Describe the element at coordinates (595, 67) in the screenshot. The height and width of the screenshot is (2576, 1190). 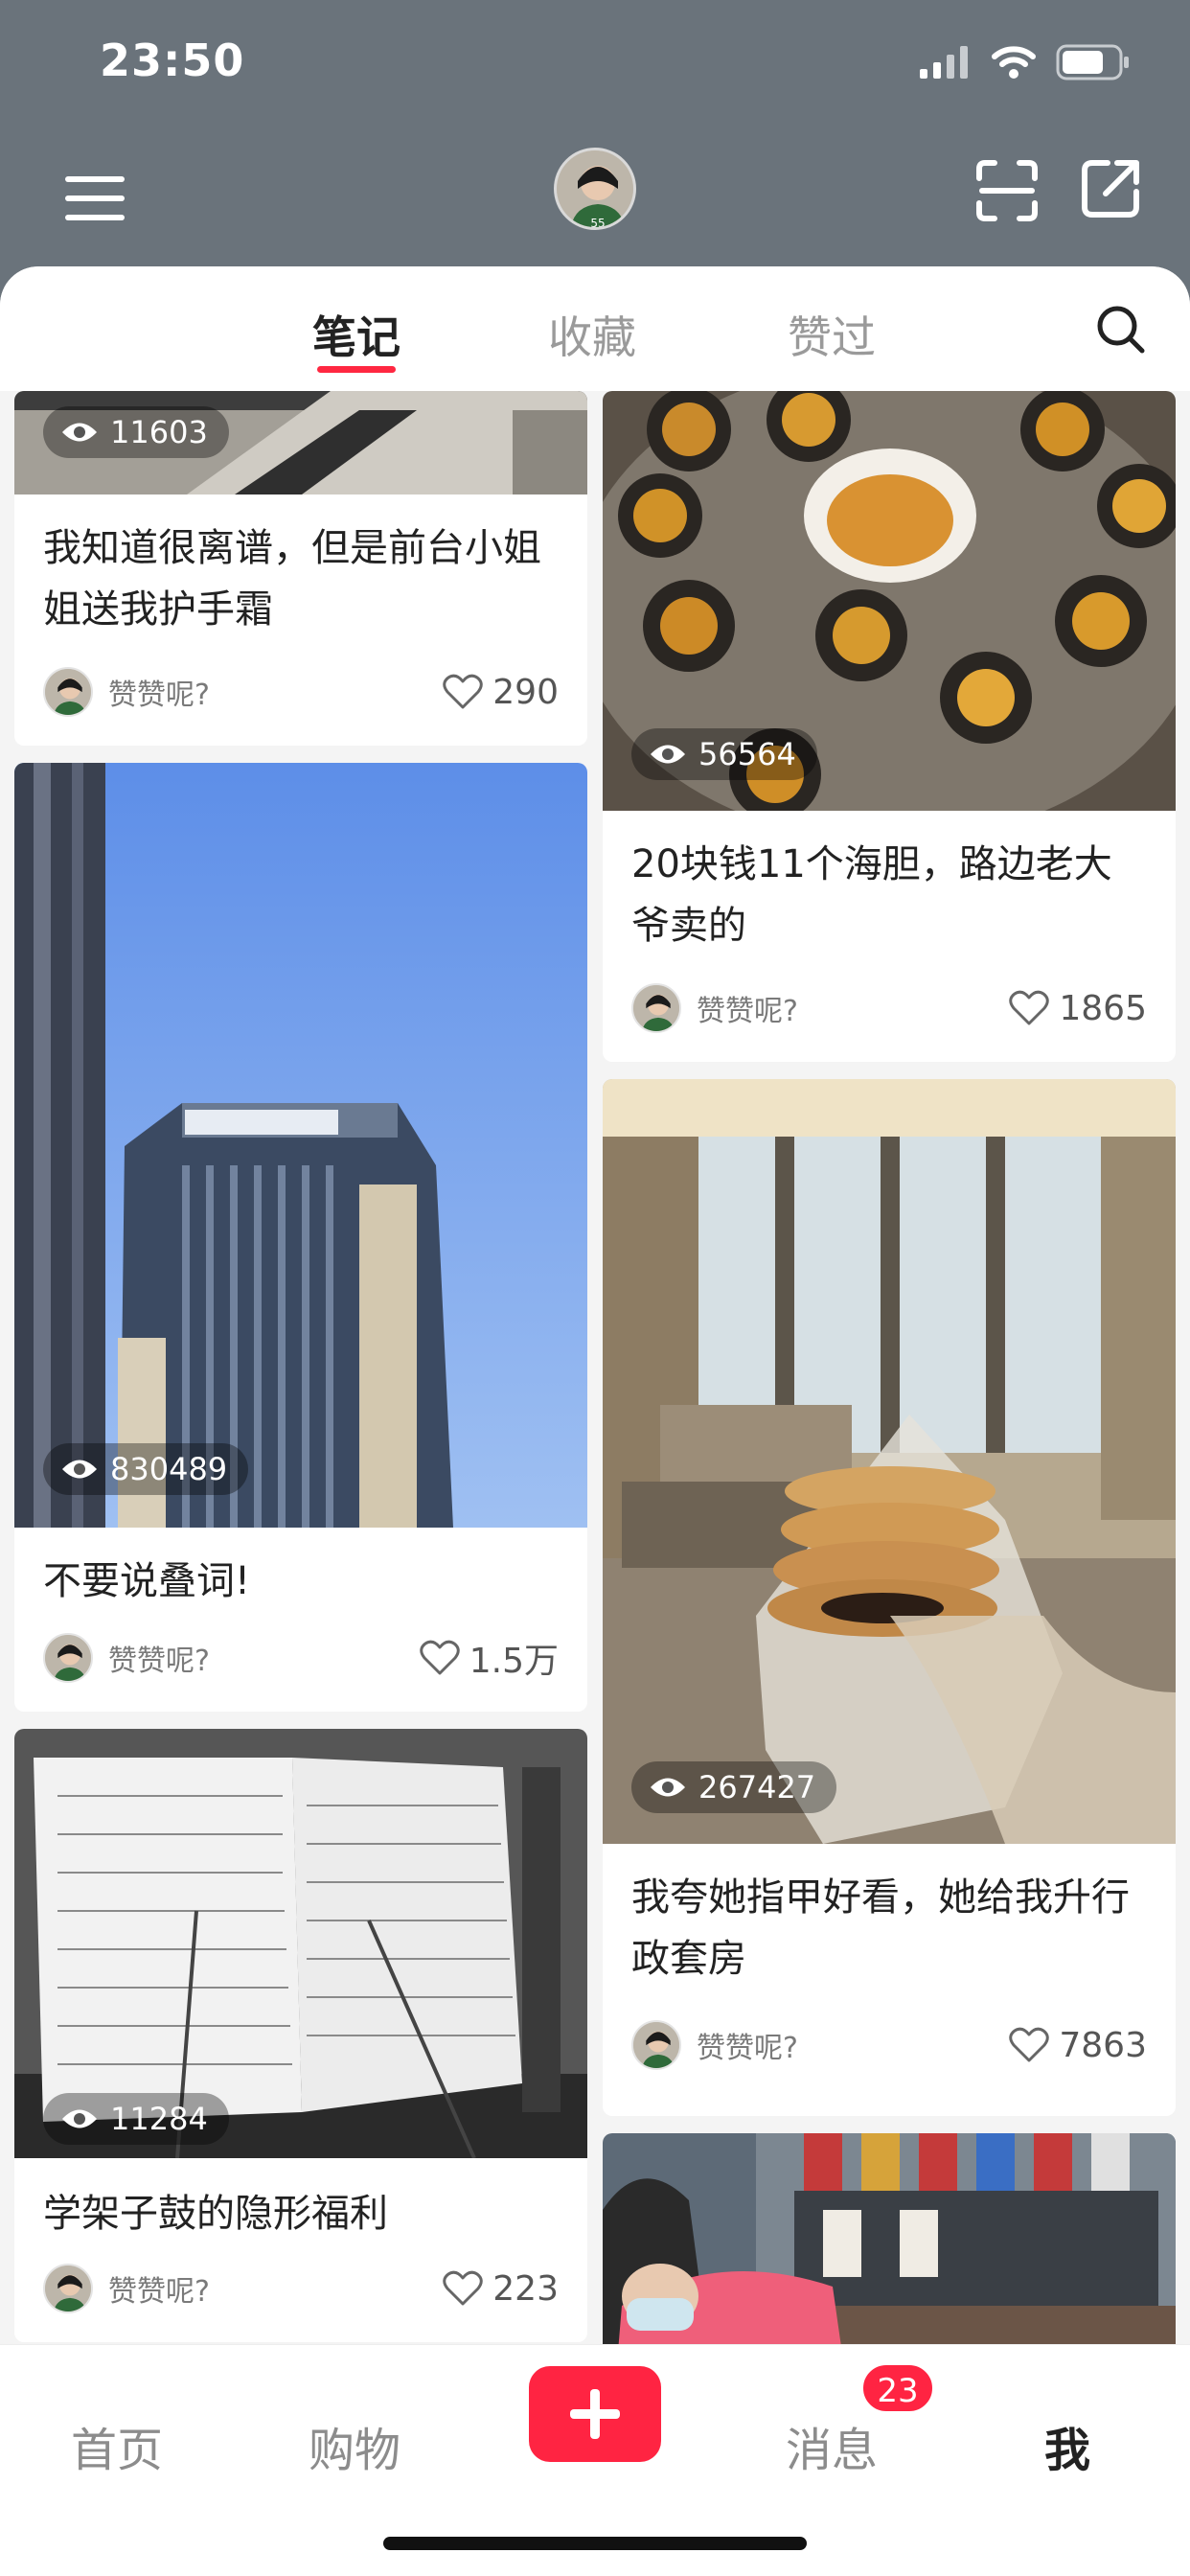
I see `status-bar: 23:50` at that location.